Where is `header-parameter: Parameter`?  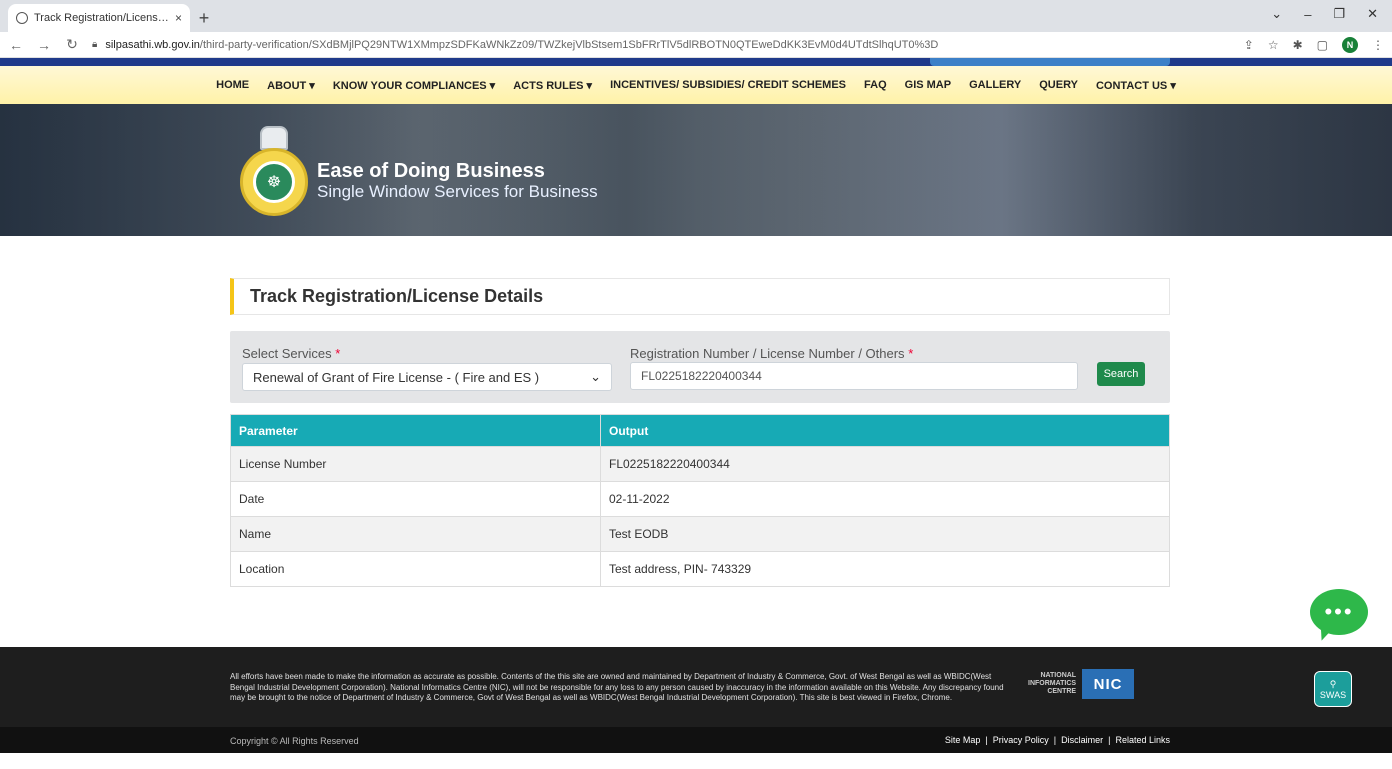 header-parameter: Parameter is located at coordinates (415, 430).